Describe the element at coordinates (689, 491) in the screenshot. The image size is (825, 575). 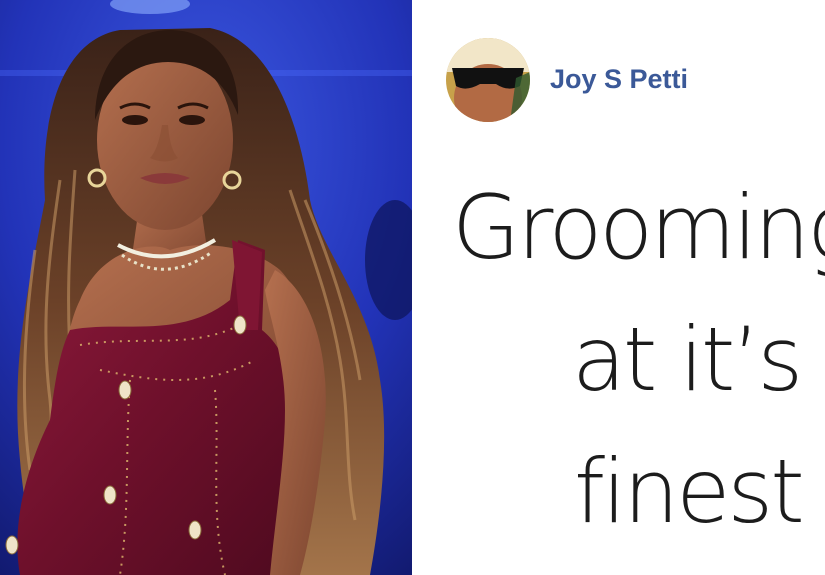
I see `post-text-line-3: finest` at that location.